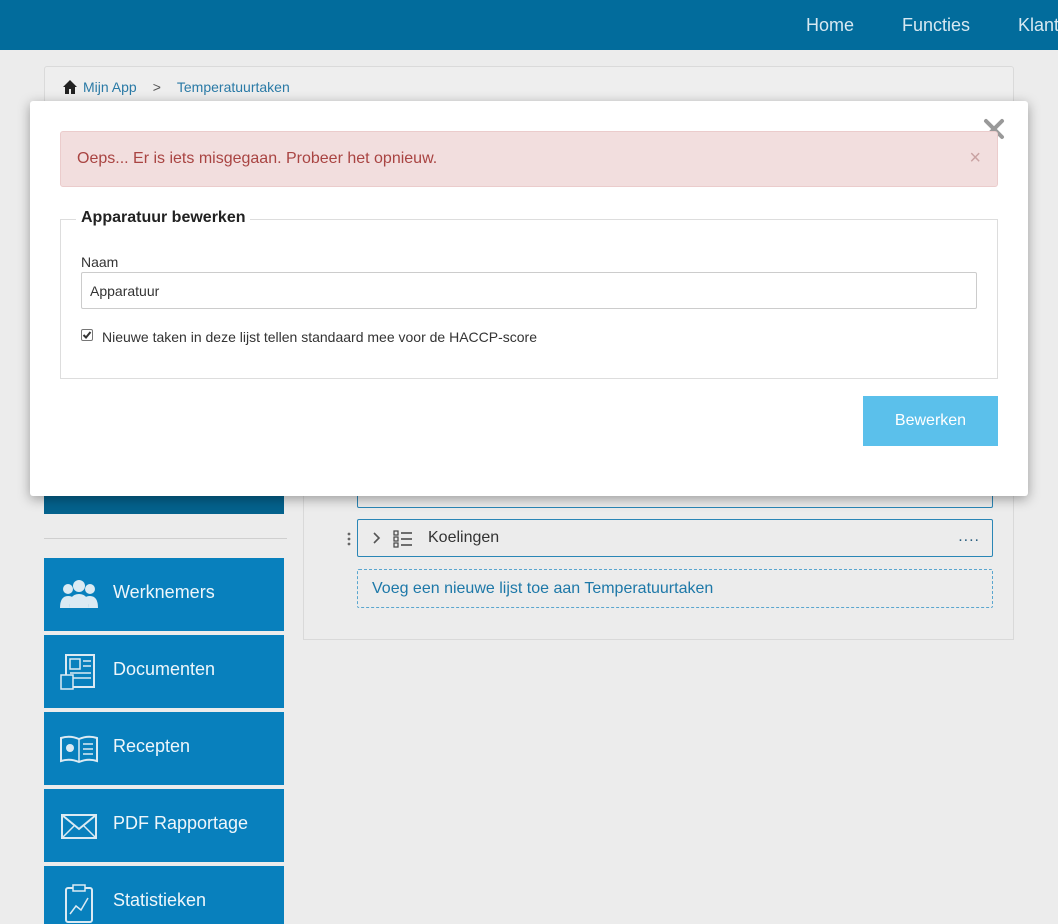 The height and width of the screenshot is (924, 1058). I want to click on alert-close-button: ×, so click(975, 158).